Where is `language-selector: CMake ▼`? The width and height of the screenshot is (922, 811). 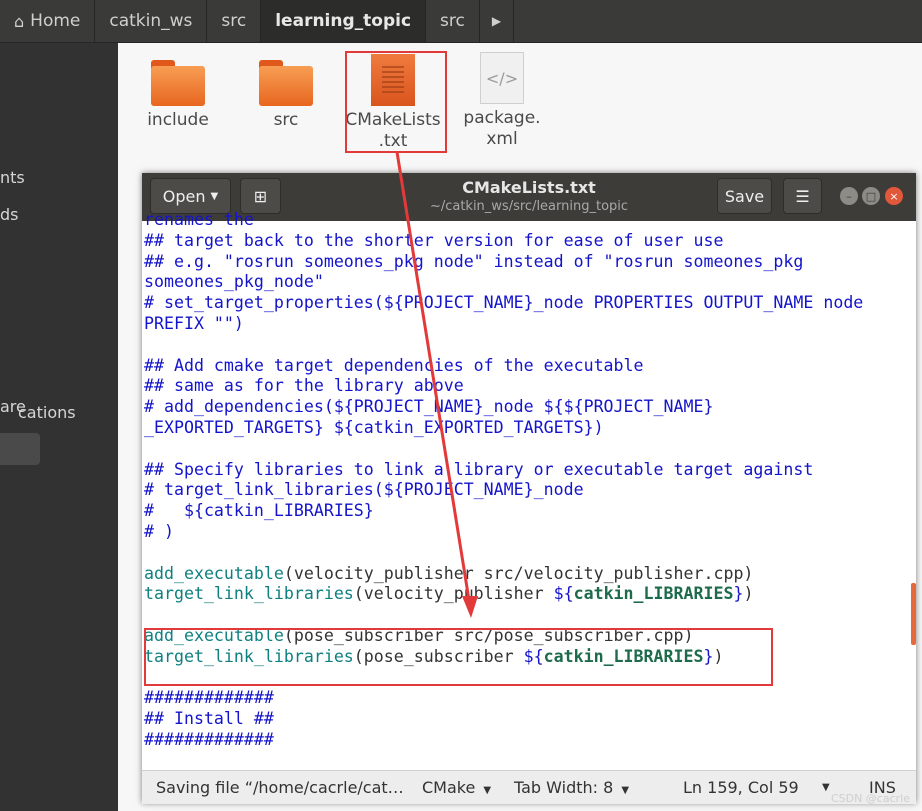 language-selector: CMake ▼ is located at coordinates (456, 787).